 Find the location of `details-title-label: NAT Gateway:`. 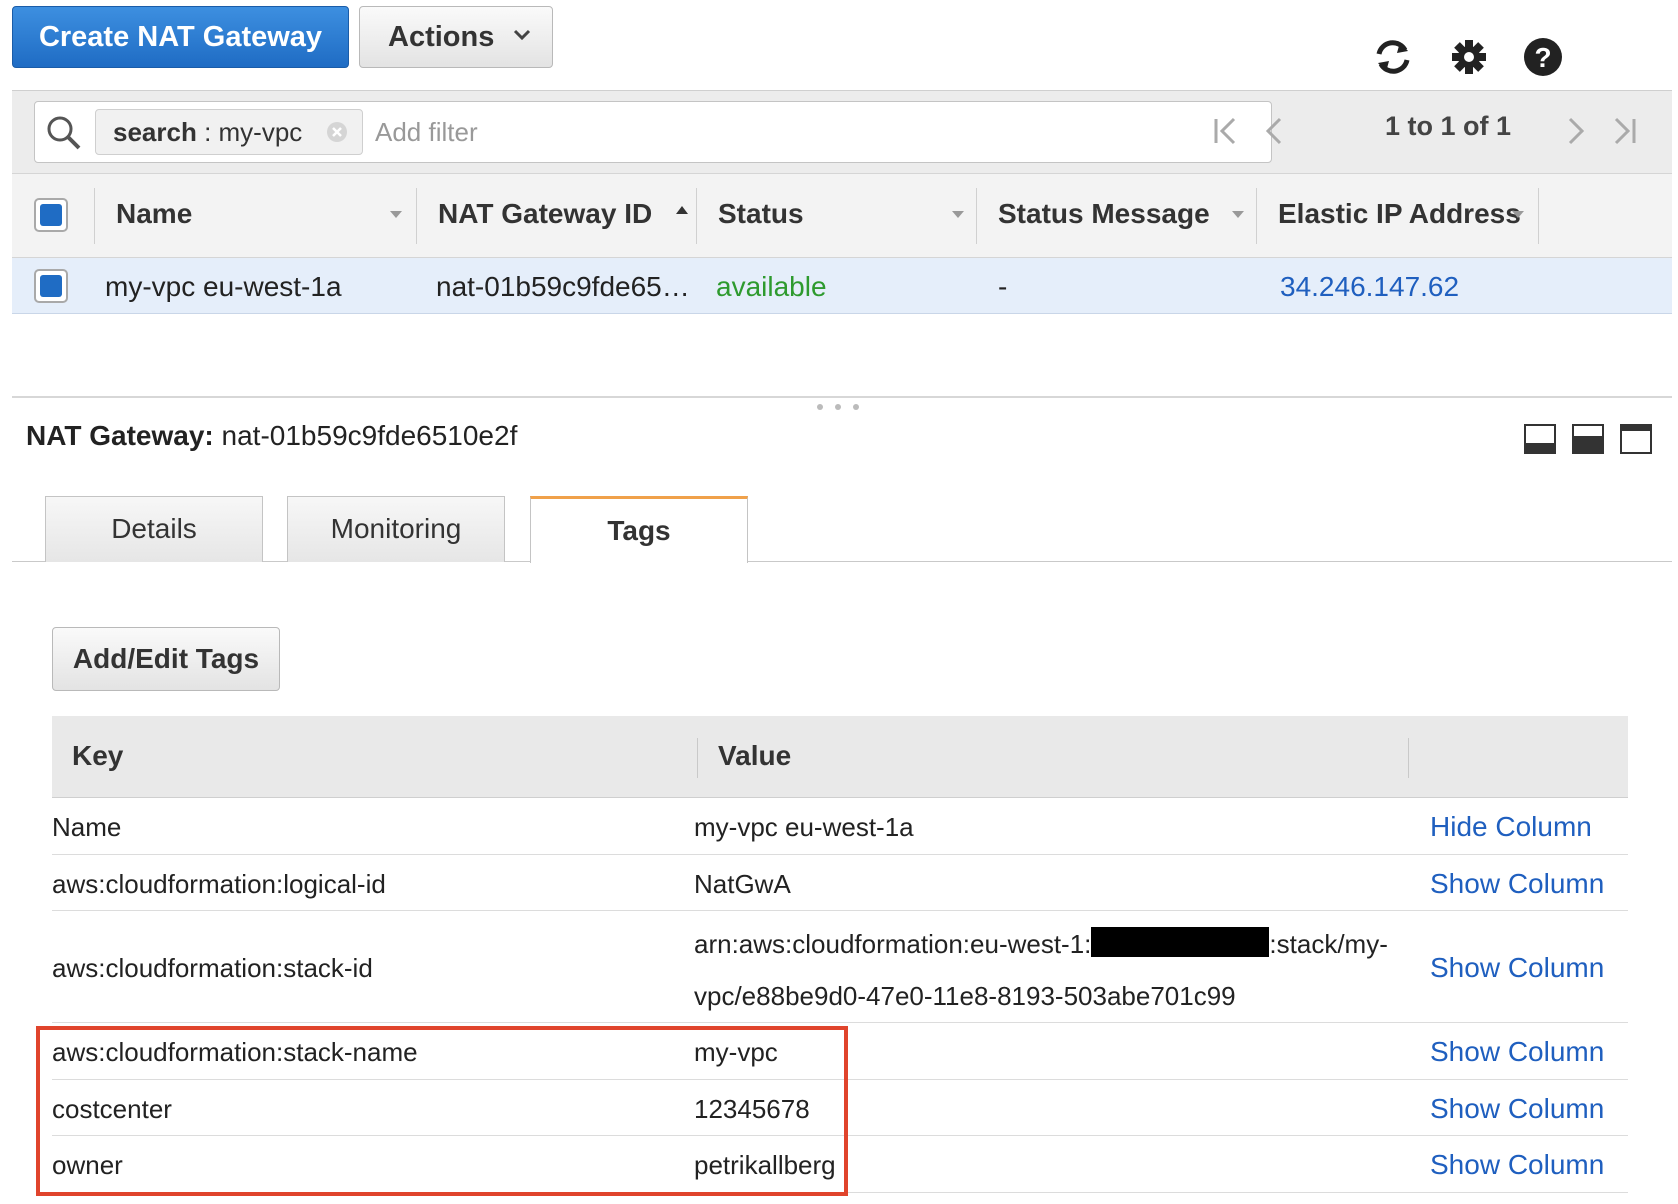

details-title-label: NAT Gateway: is located at coordinates (120, 435).